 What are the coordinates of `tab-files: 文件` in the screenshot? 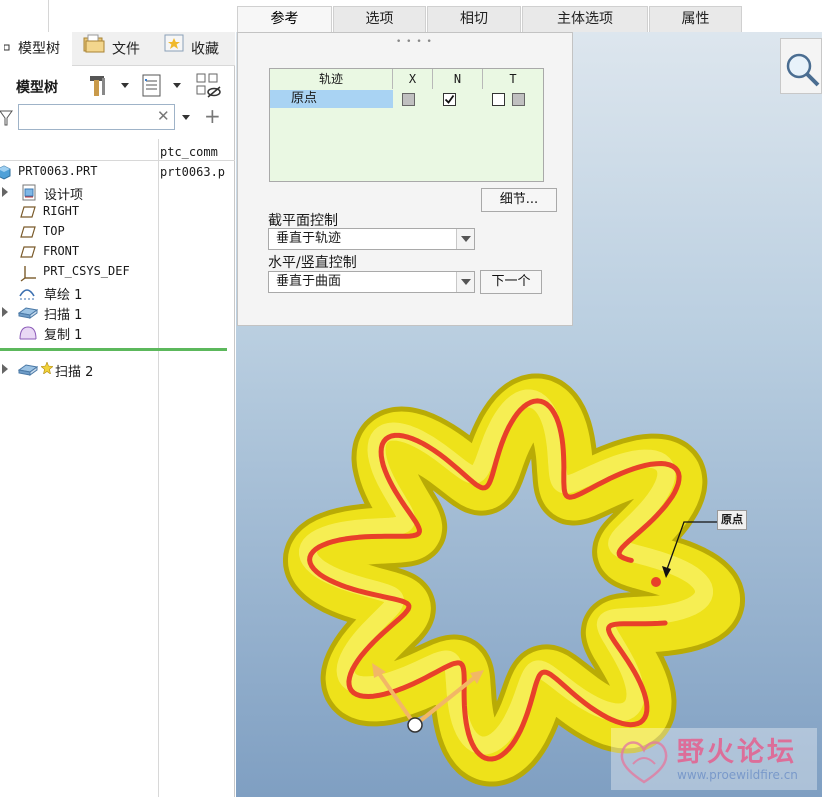 It's located at (111, 49).